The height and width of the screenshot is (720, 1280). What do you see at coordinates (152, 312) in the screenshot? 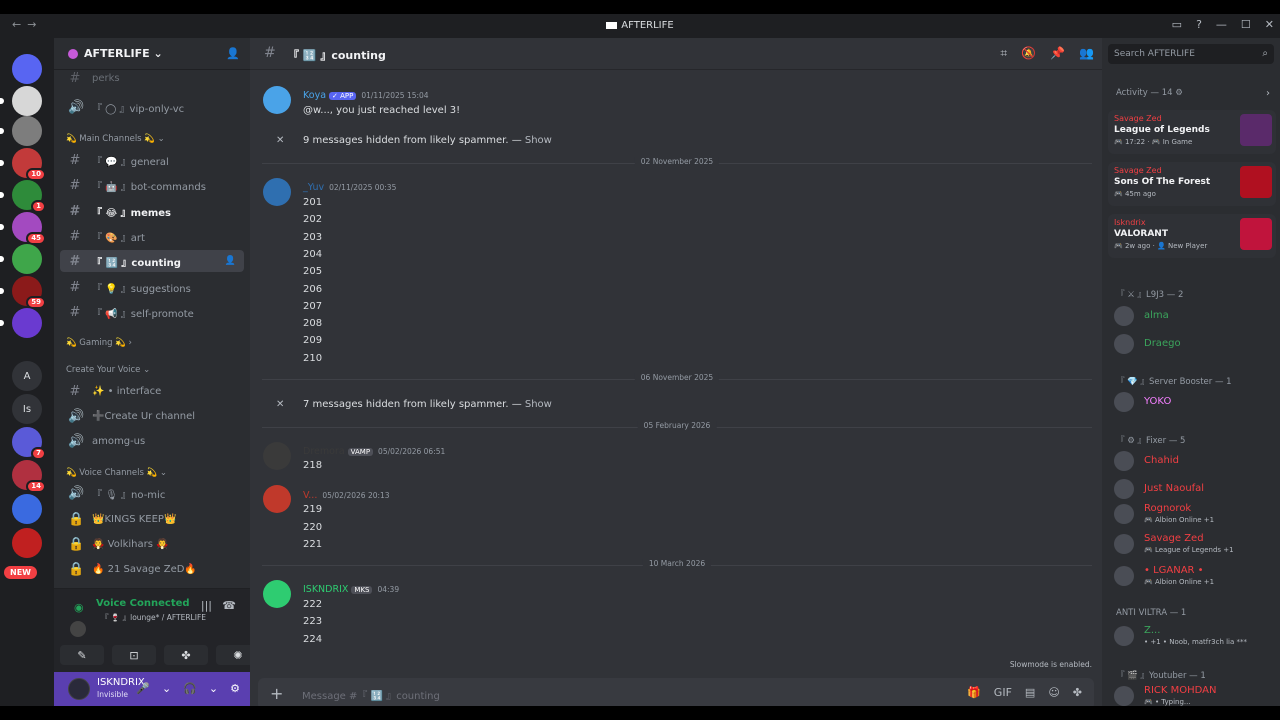
I see `channel-main-6: # 『 📢 』self-promote` at bounding box center [152, 312].